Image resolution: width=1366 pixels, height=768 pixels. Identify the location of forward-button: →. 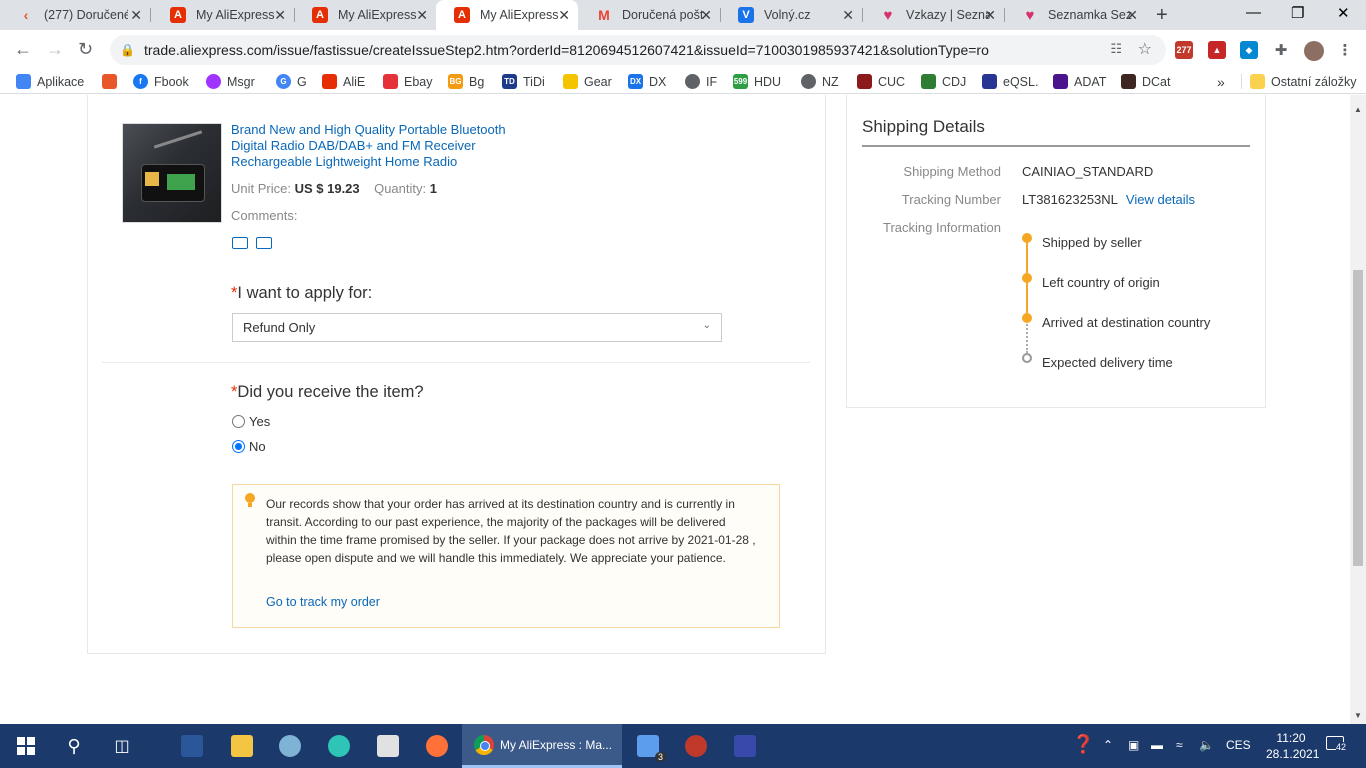
(55, 49).